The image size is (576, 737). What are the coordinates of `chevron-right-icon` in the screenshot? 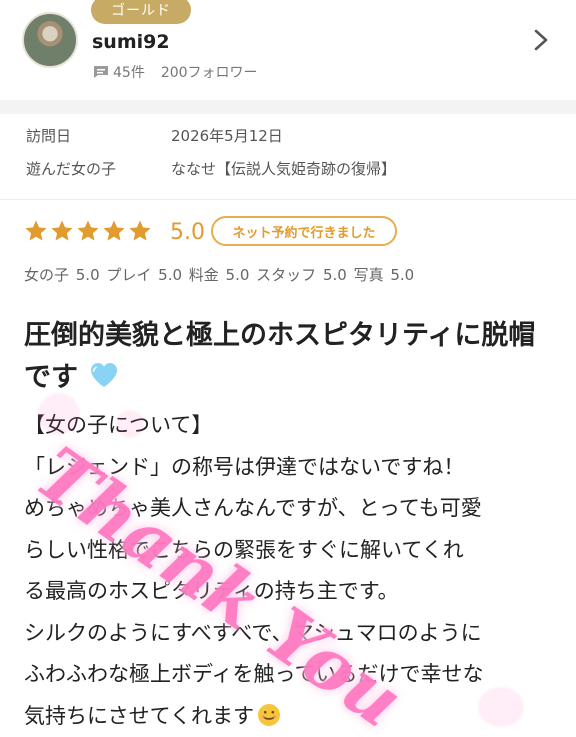 It's located at (541, 40).